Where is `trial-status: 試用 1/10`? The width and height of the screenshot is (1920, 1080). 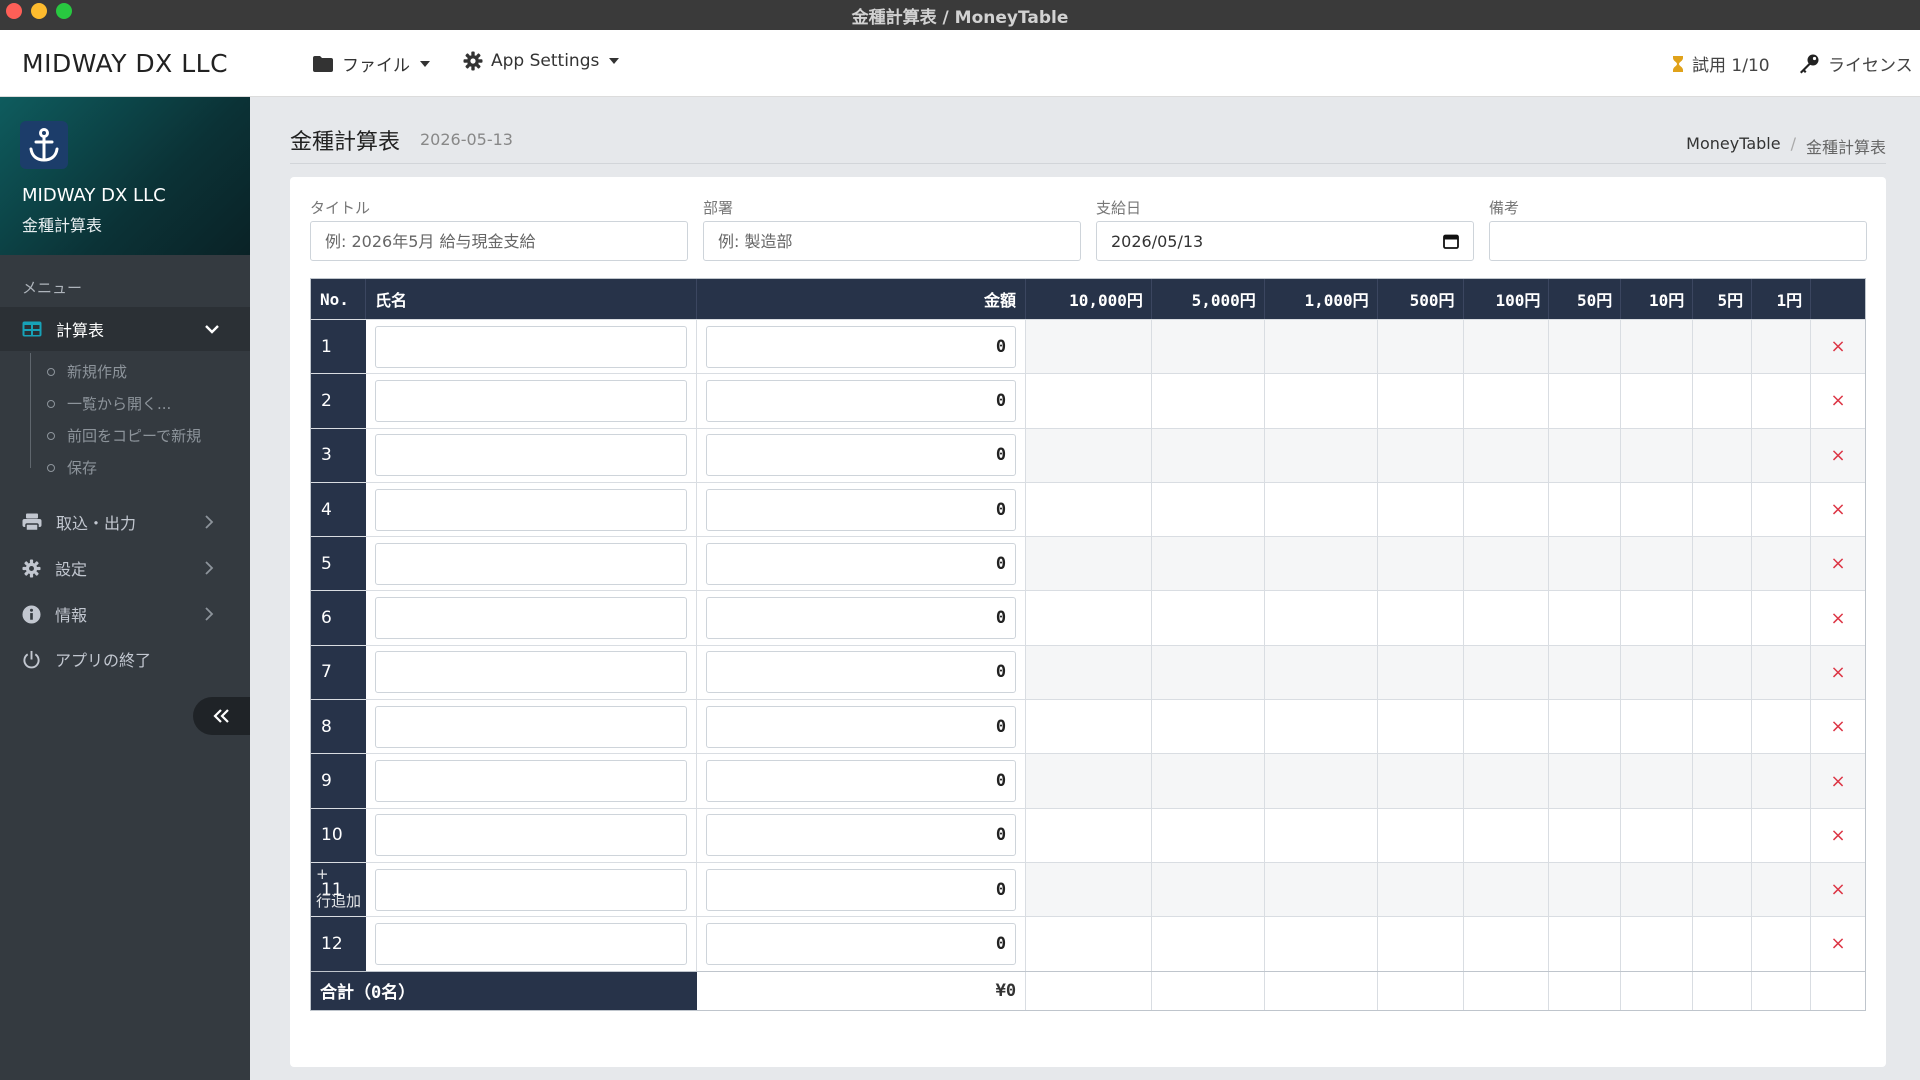 trial-status: 試用 1/10 is located at coordinates (1721, 63).